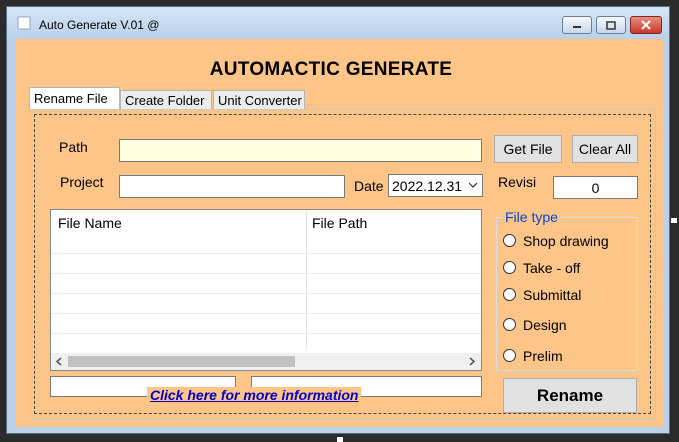 This screenshot has height=442, width=679. I want to click on path-input, so click(300, 150).